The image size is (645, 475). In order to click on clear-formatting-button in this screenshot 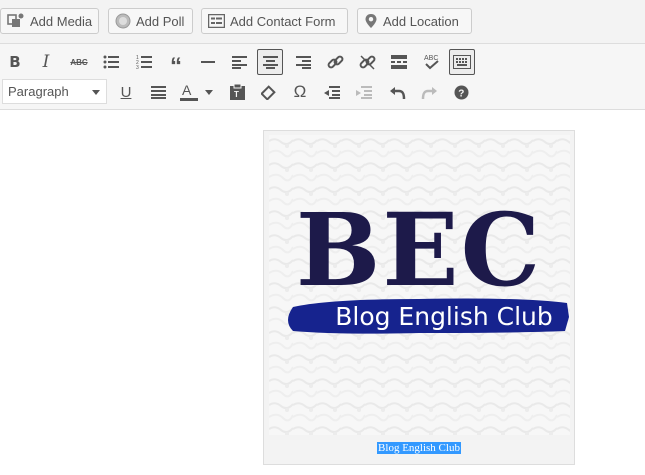, I will do `click(269, 92)`.